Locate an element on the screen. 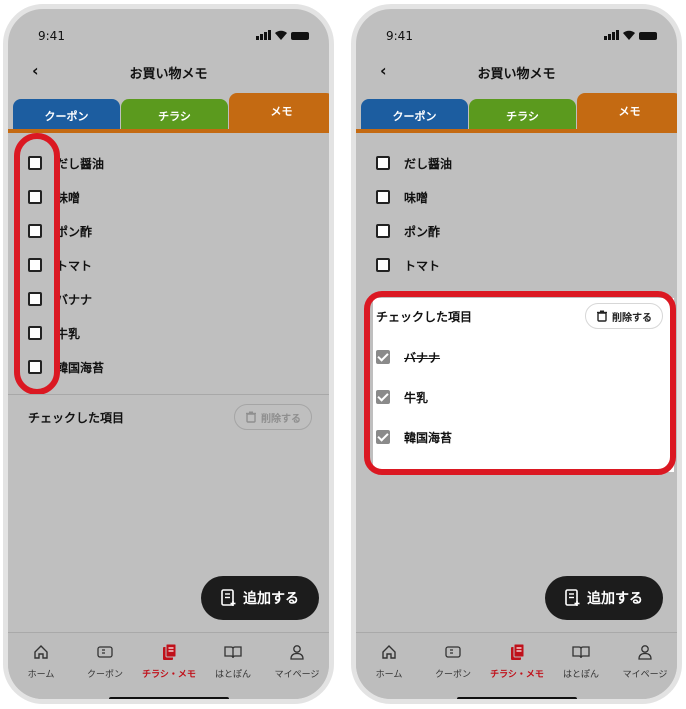 The height and width of the screenshot is (709, 686). list-item: トマト is located at coordinates (408, 265).